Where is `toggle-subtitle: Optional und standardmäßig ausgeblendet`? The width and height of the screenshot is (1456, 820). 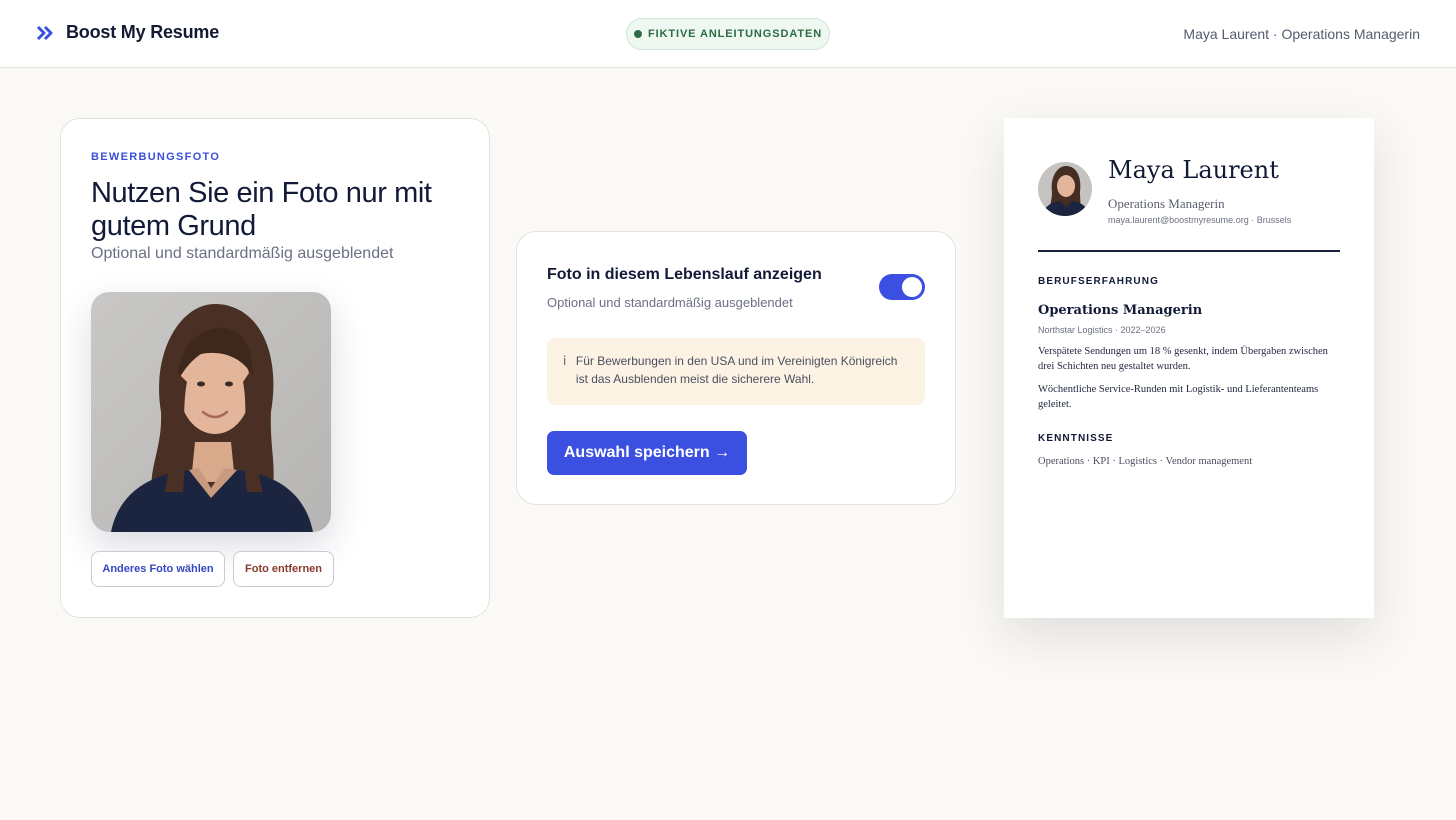
toggle-subtitle: Optional und standardmäßig ausgeblendet is located at coordinates (670, 302).